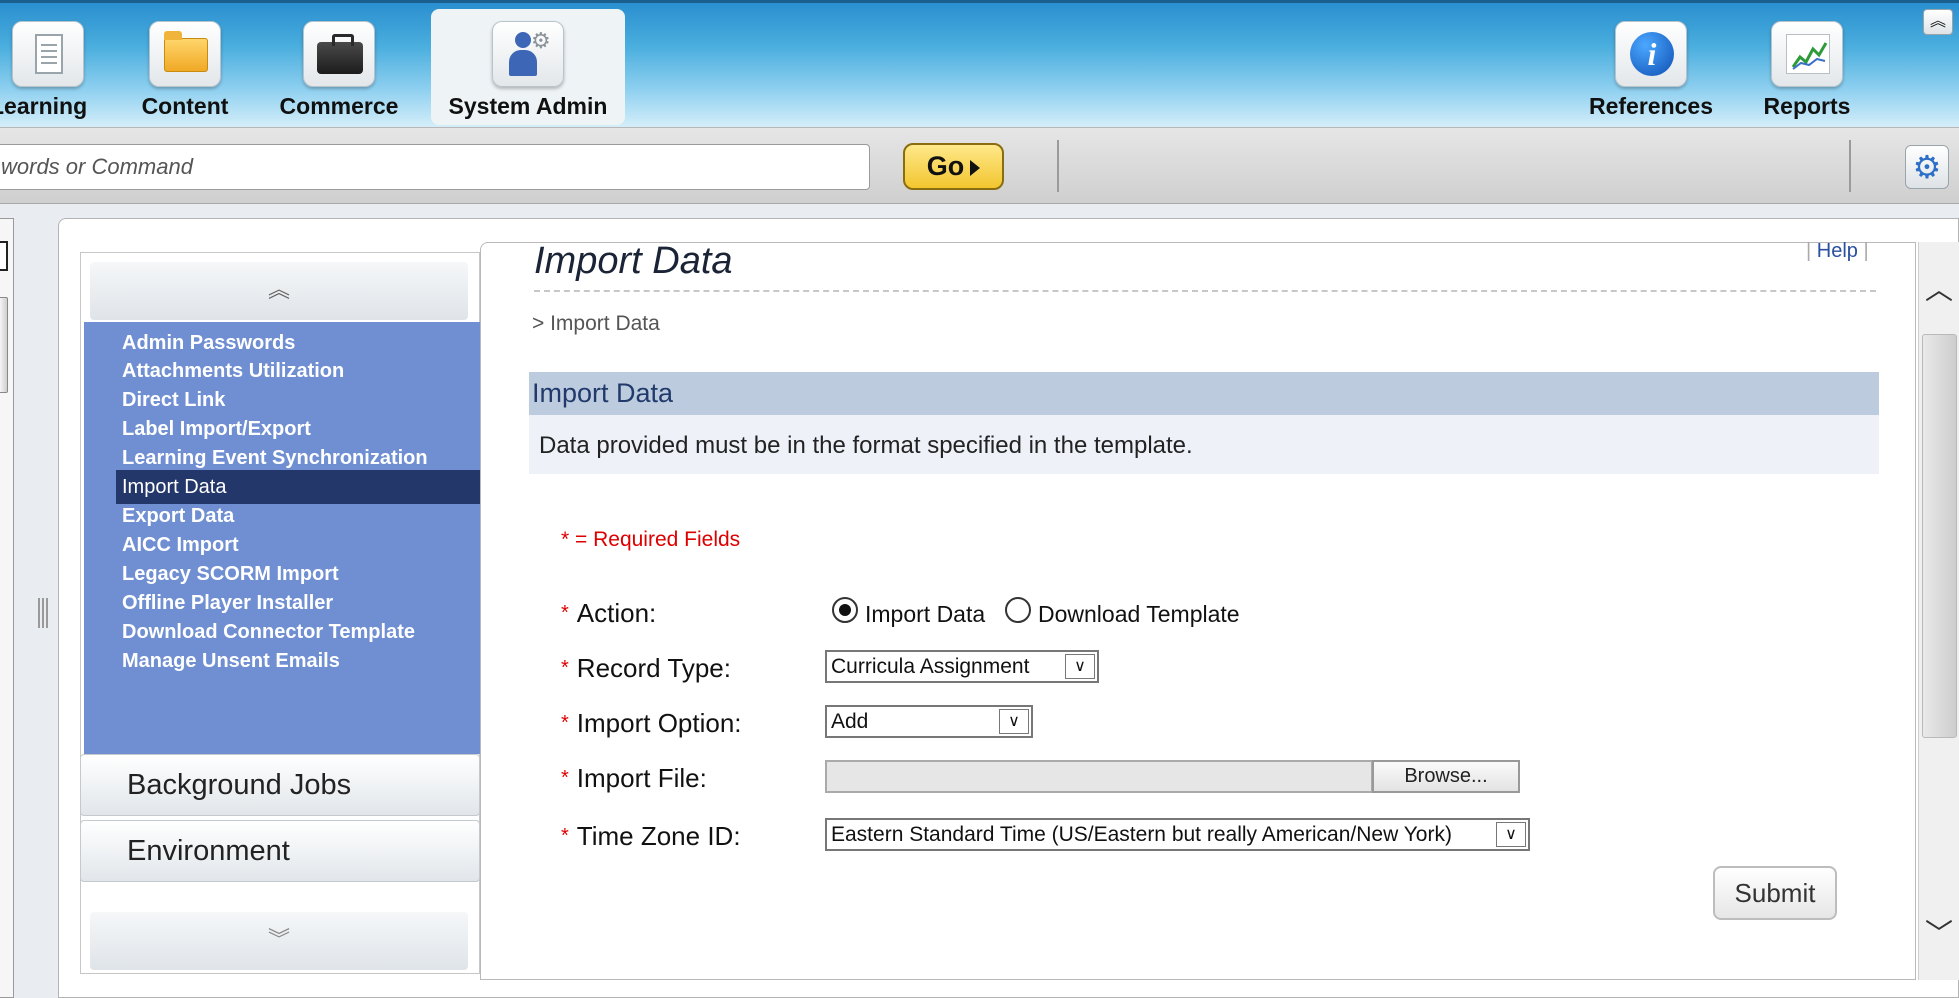 The width and height of the screenshot is (1959, 998). I want to click on info-icon: i, so click(1651, 54).